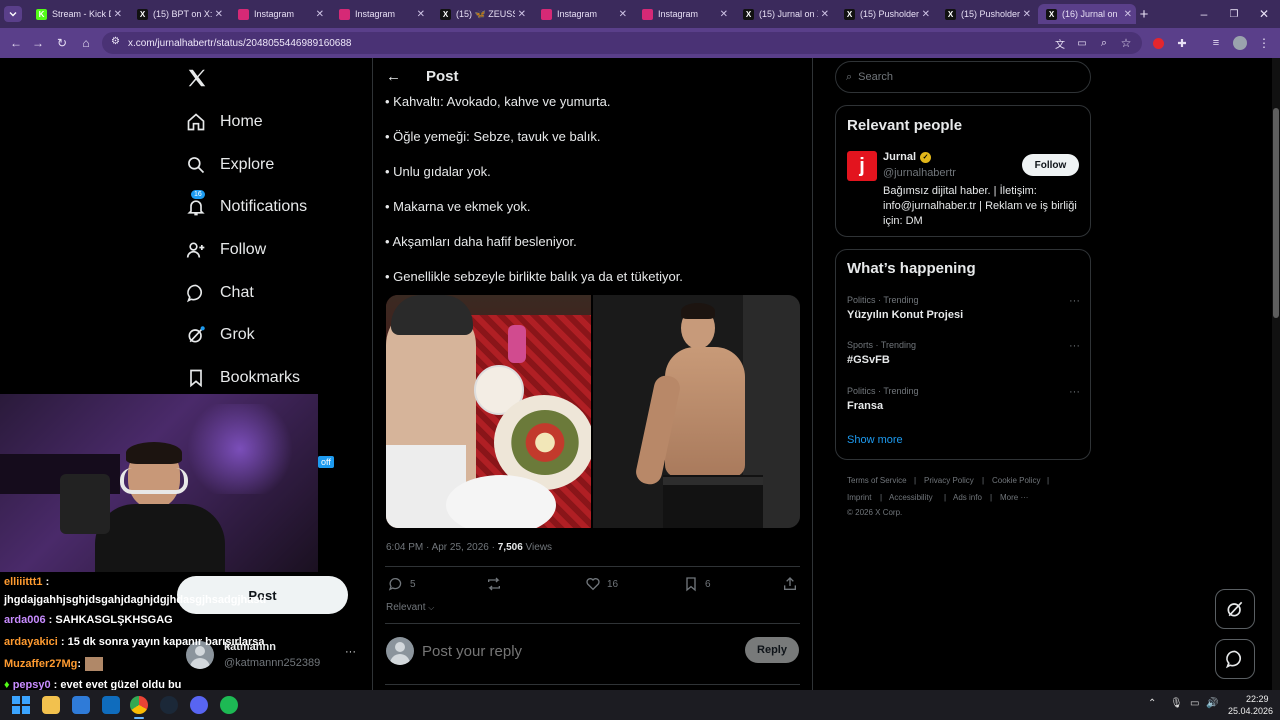  I want to click on new-tab-icon: +, so click(1144, 14).